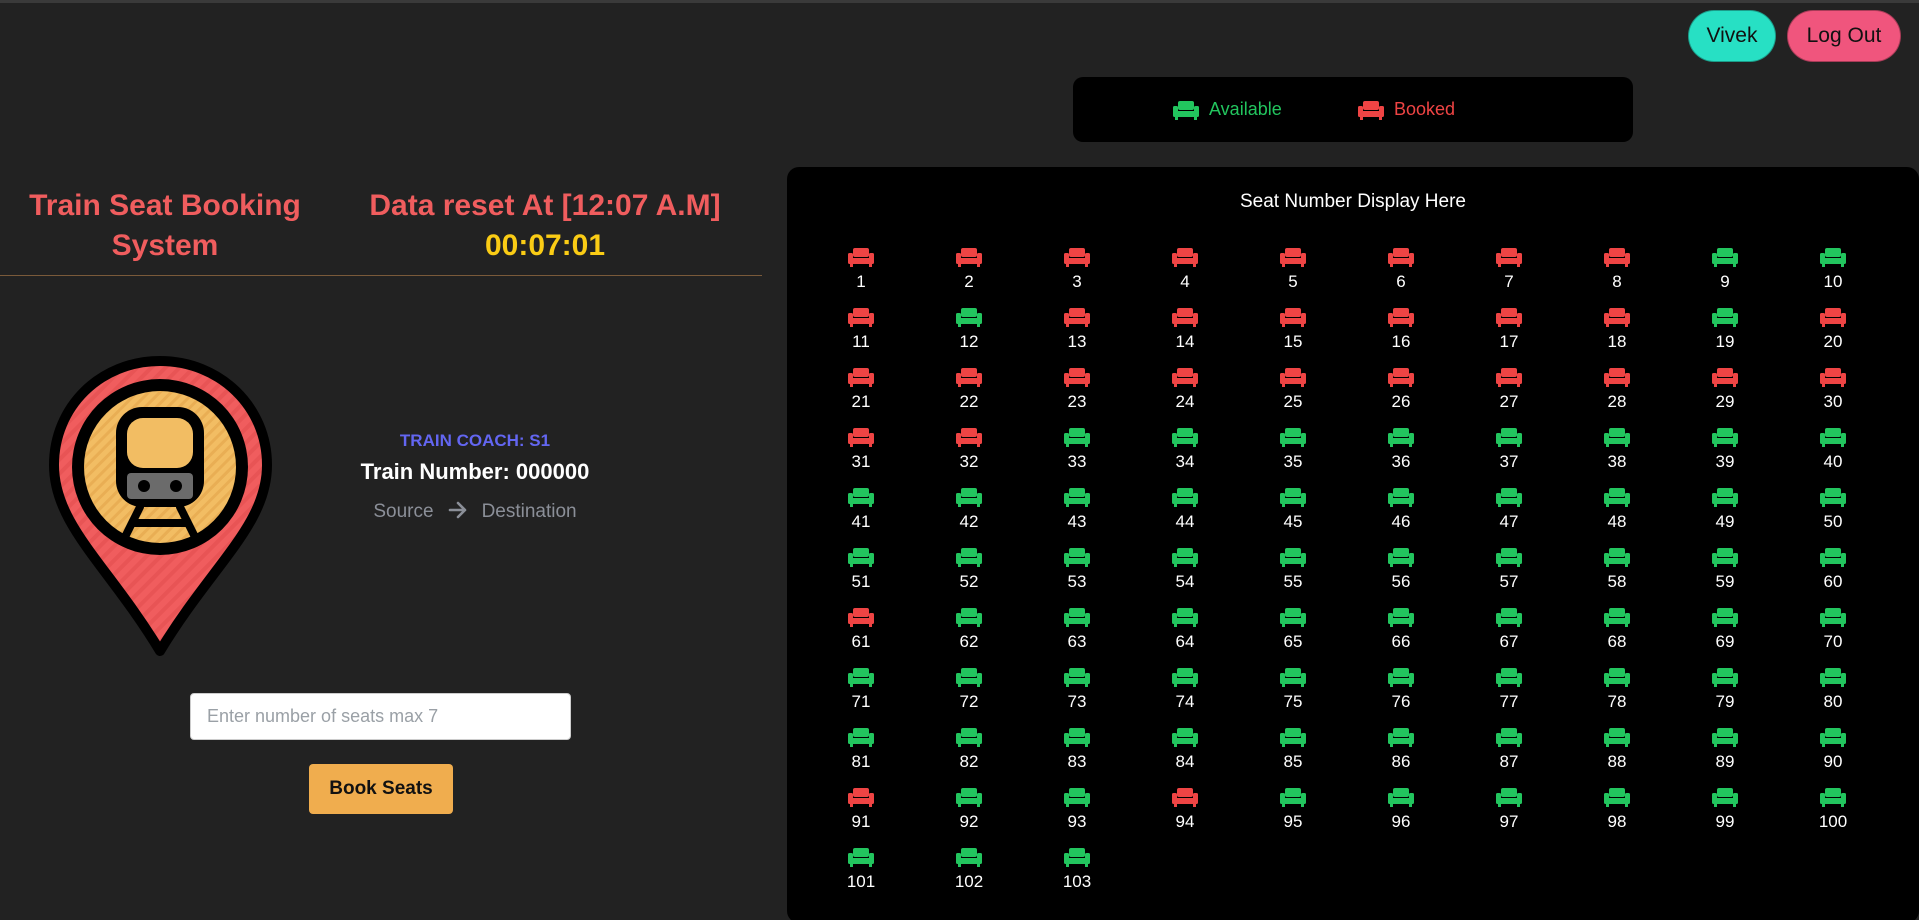 The image size is (1919, 920). What do you see at coordinates (861, 757) in the screenshot?
I see `seat-81: 81` at bounding box center [861, 757].